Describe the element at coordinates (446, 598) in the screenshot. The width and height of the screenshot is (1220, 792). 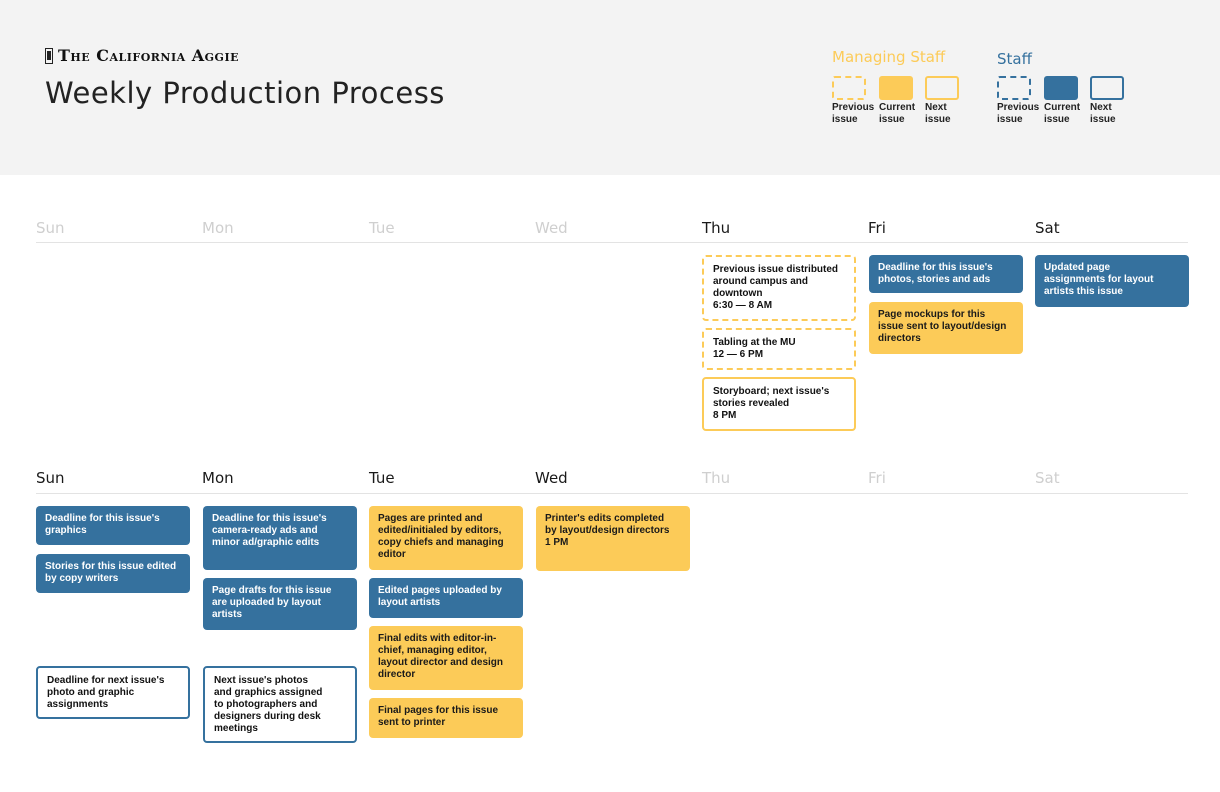
I see `task-card: Edited pages uploaded by layout artists` at that location.